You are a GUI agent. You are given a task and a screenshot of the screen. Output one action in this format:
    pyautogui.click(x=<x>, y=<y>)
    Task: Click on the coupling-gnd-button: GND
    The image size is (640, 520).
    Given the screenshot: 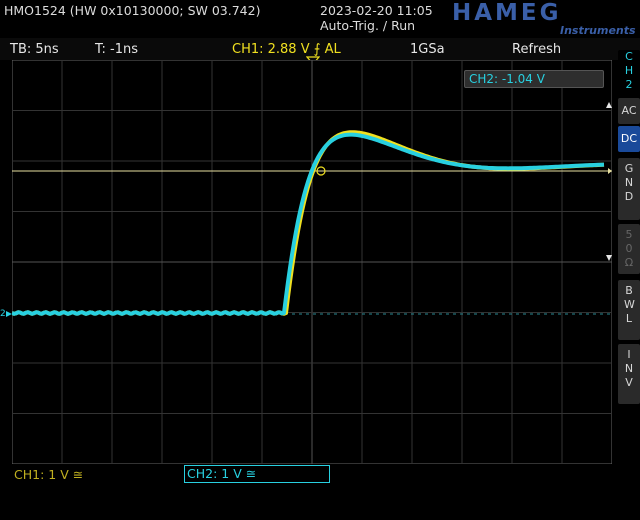 What is the action you would take?
    pyautogui.click(x=629, y=189)
    